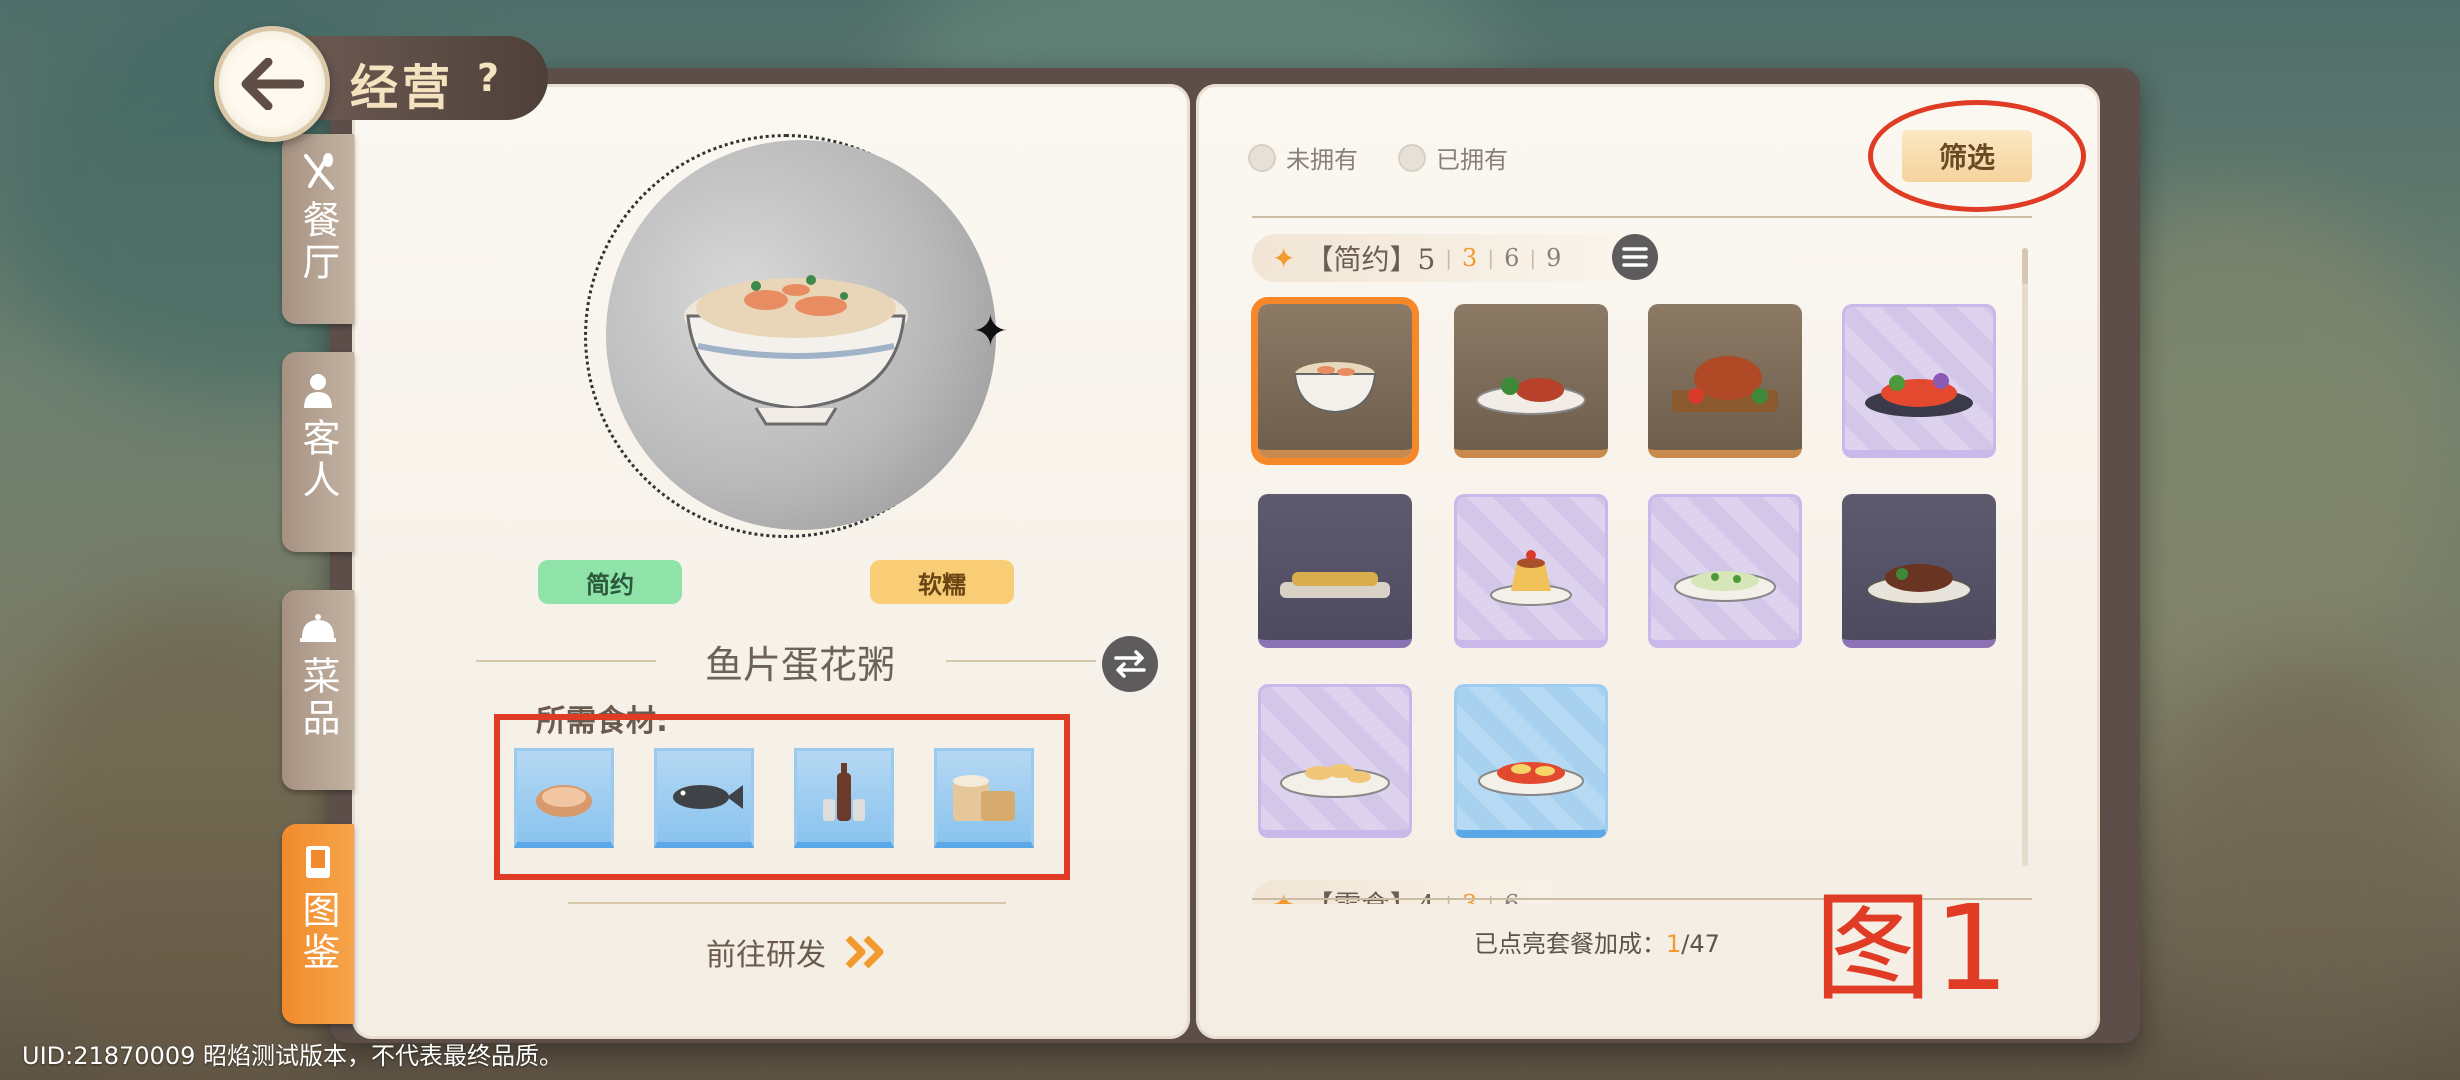  What do you see at coordinates (2025, 557) in the screenshot?
I see `scrollbar` at bounding box center [2025, 557].